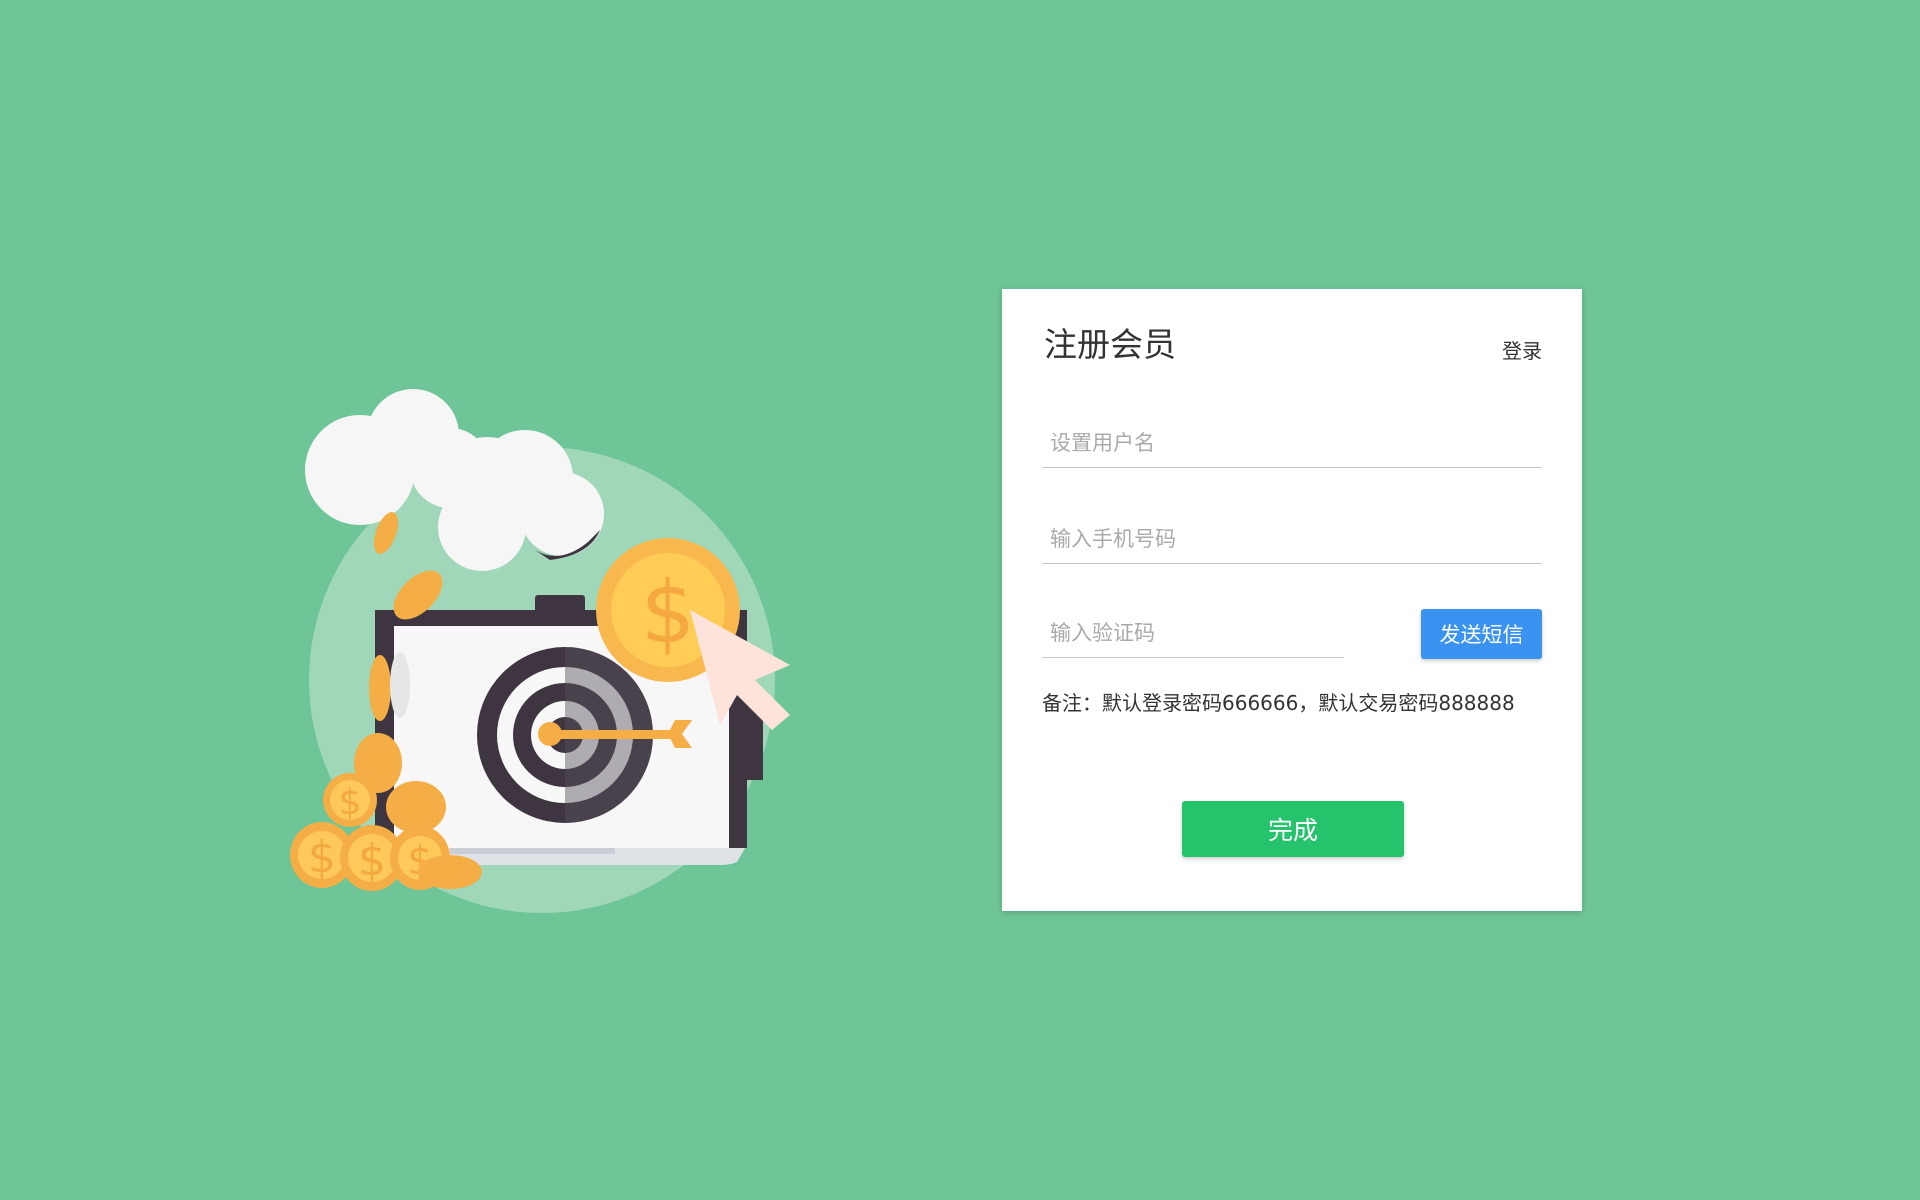 This screenshot has height=1200, width=1920. I want to click on laptop-target-coins-icon: $ $ $ $ $, so click(540, 651).